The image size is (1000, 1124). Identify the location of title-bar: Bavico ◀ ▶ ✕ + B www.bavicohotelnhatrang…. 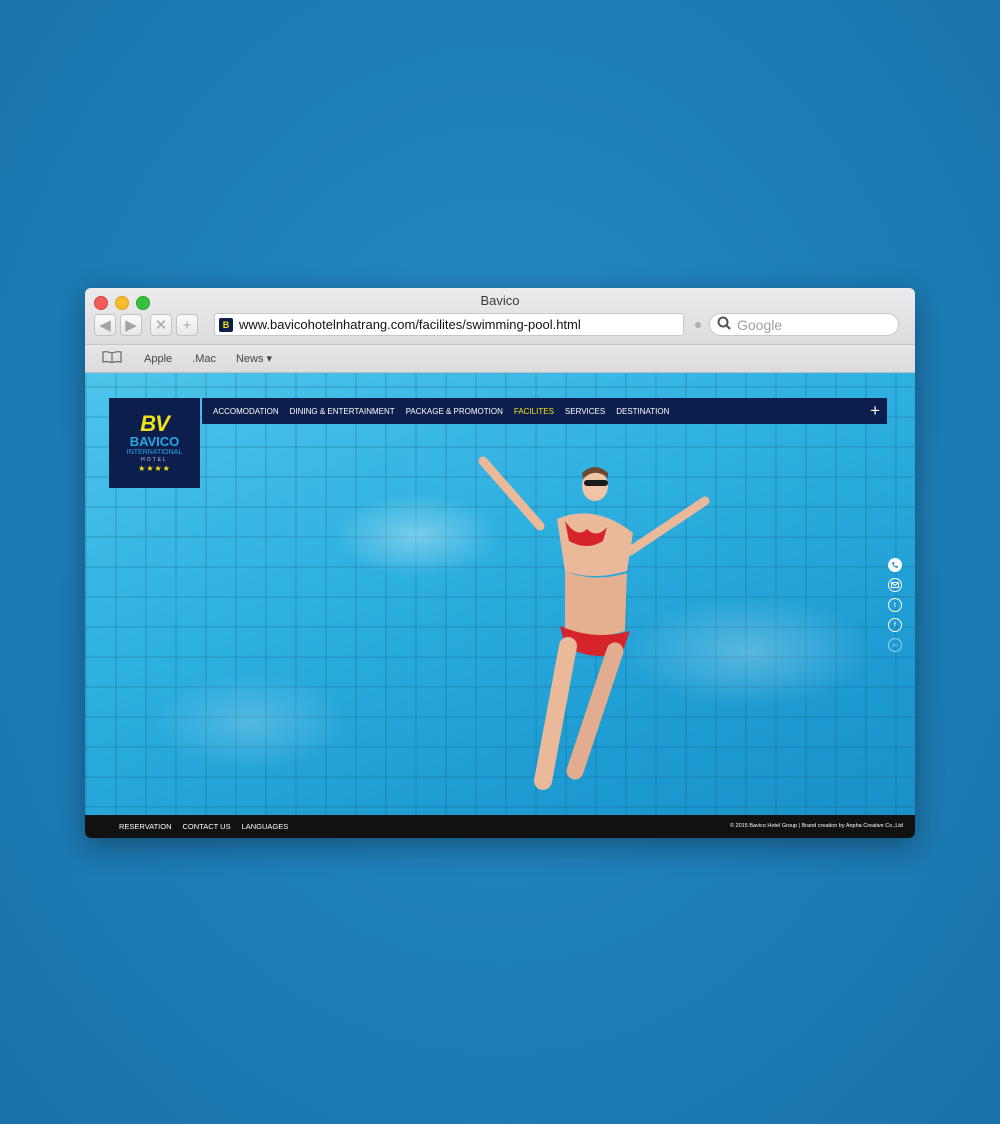
(500, 316).